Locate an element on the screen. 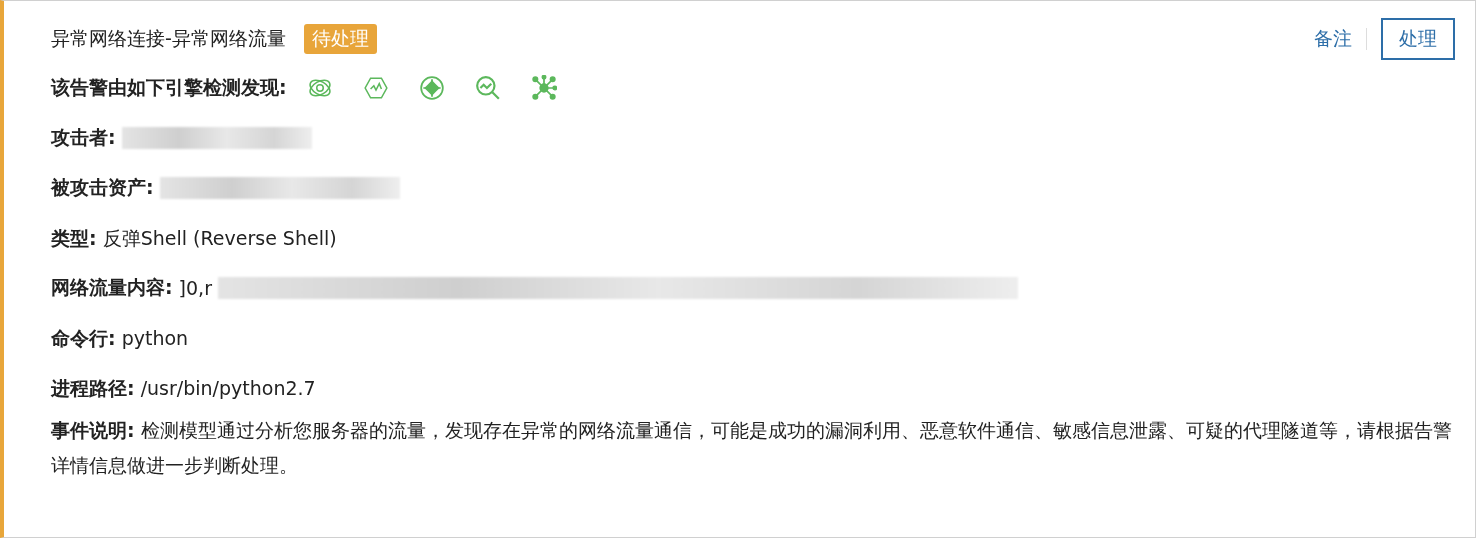 This screenshot has height=538, width=1476. field-label: 被攻击资产: is located at coordinates (102, 187).